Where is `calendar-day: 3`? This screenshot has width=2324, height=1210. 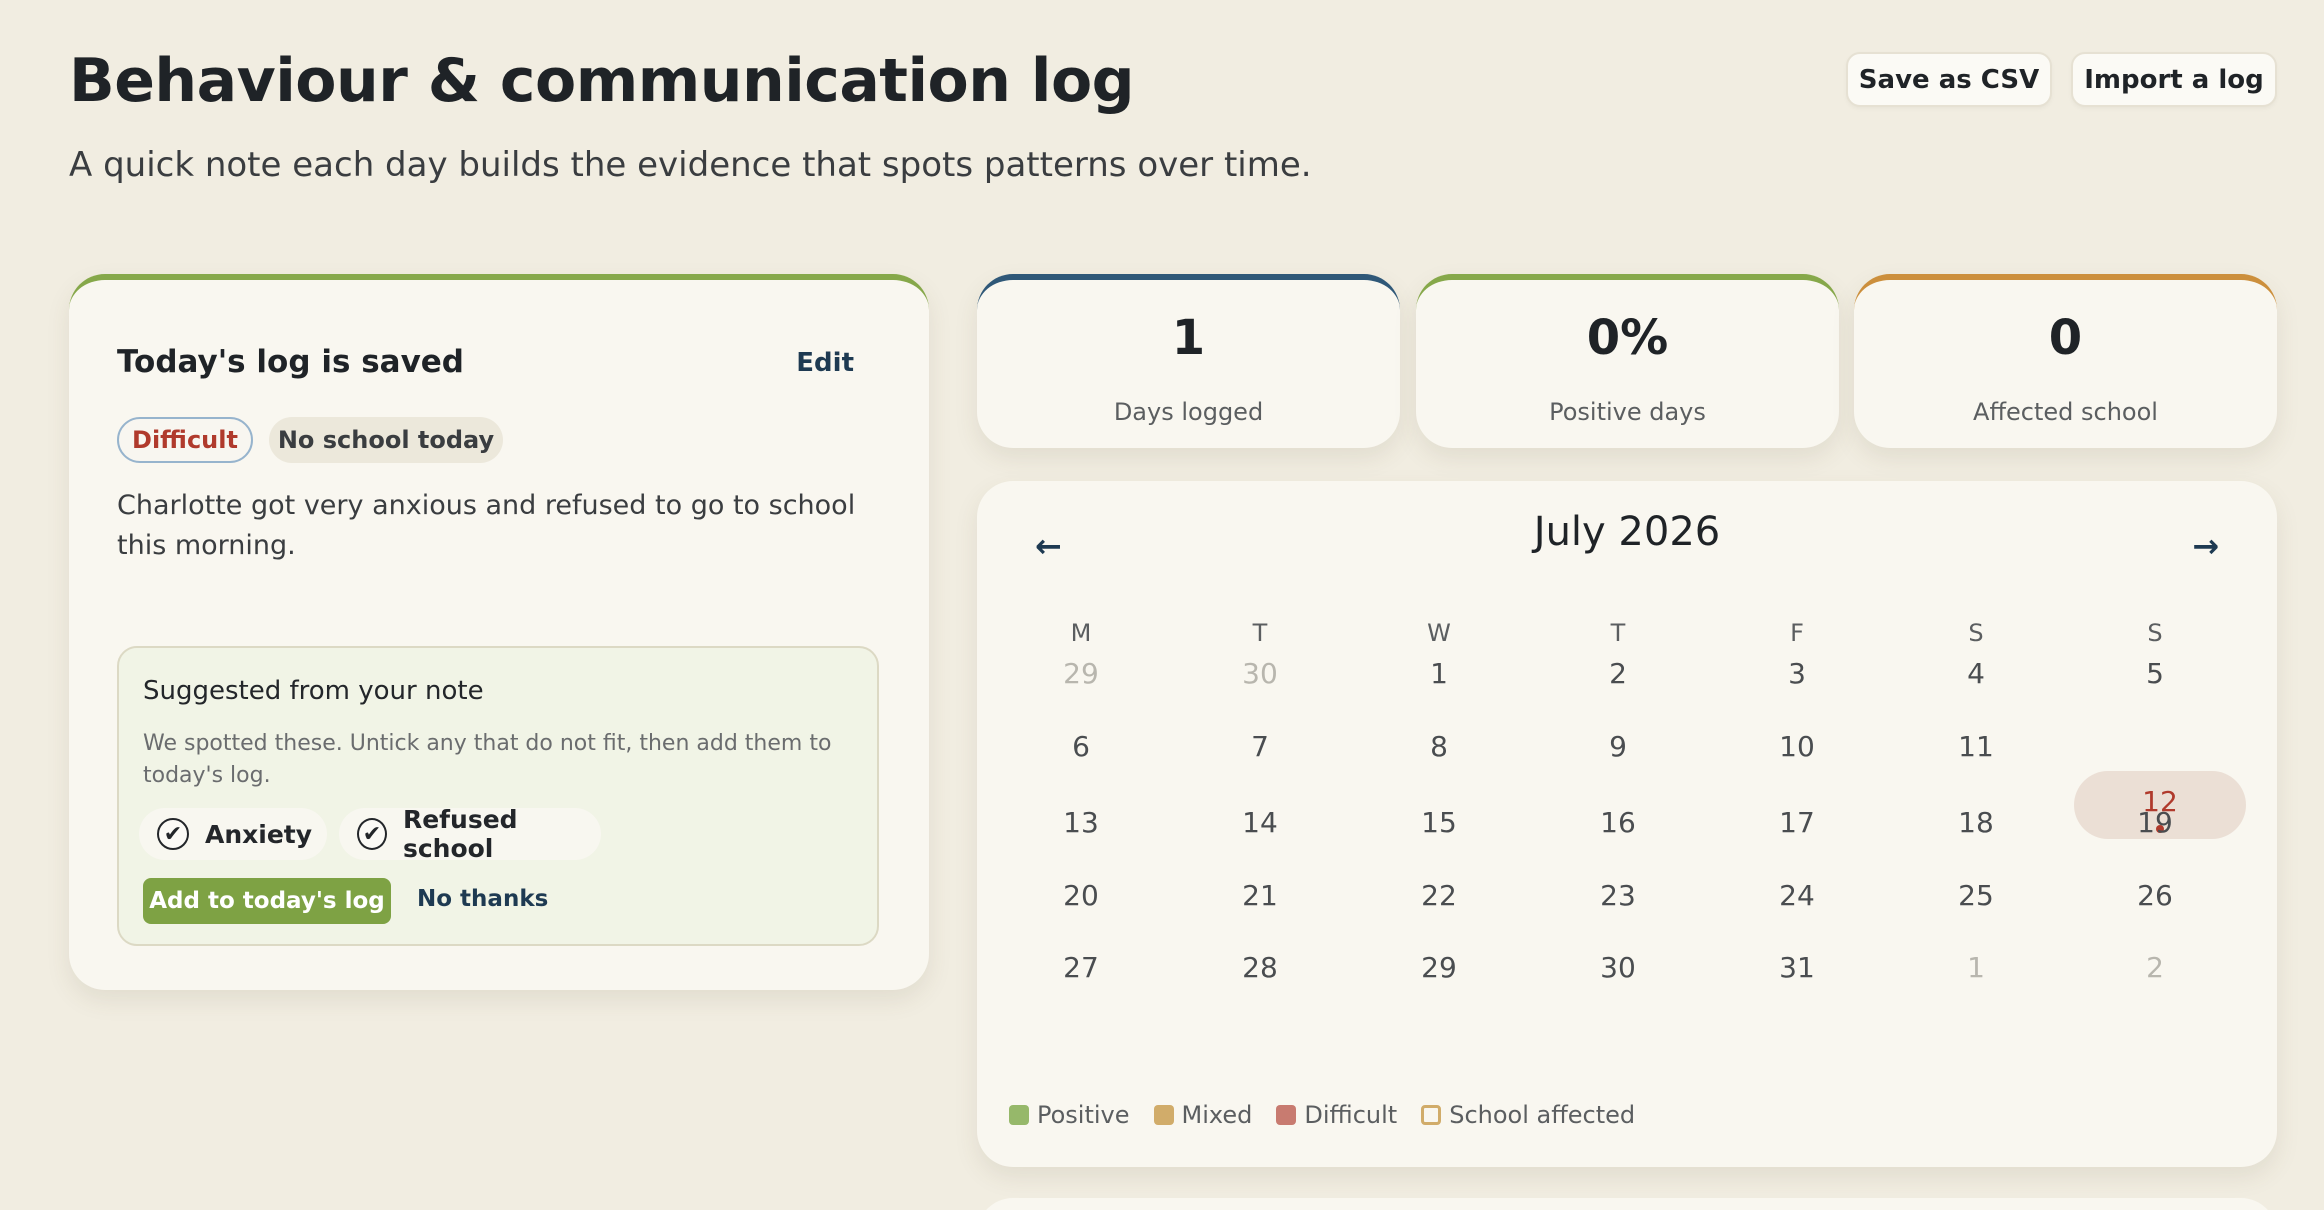
calendar-day: 3 is located at coordinates (1797, 673).